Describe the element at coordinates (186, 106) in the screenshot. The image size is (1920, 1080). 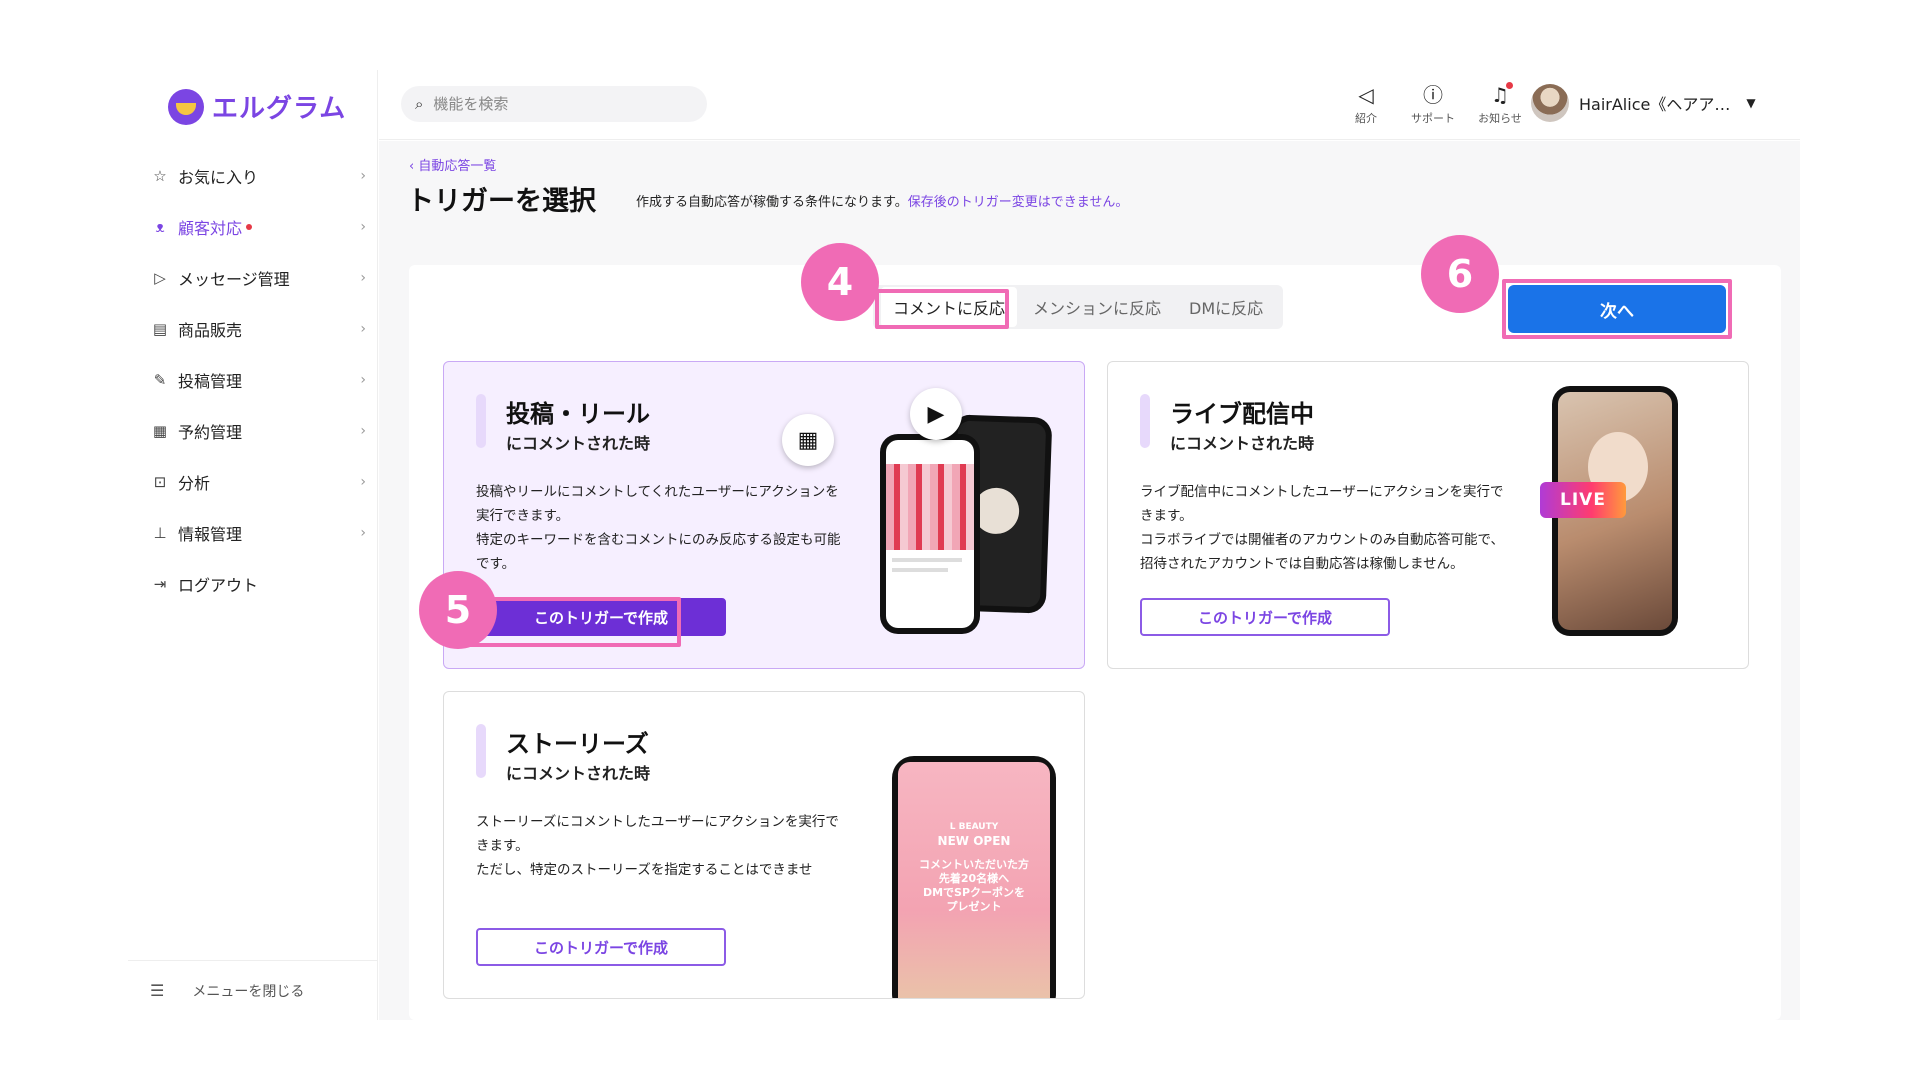
I see `logo-icon` at that location.